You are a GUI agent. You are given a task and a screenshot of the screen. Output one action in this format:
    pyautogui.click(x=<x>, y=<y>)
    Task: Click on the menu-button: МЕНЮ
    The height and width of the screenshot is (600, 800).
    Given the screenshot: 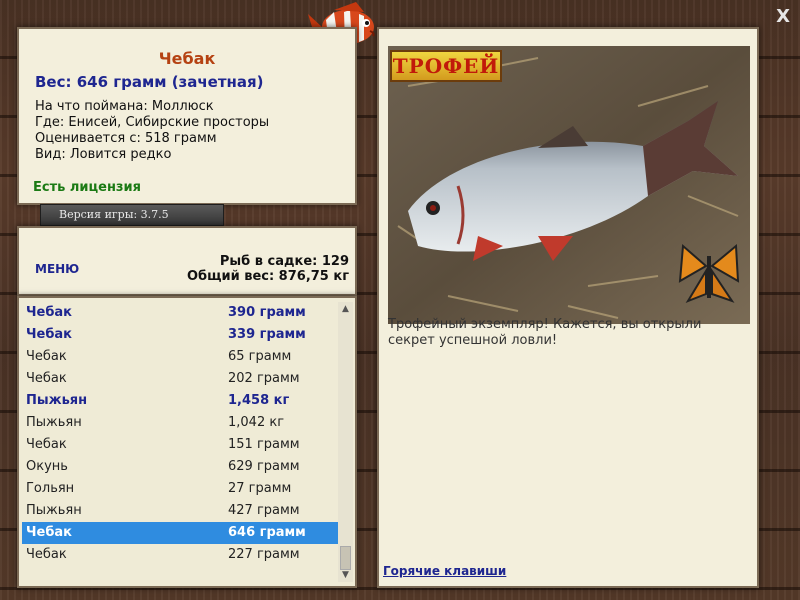 What is the action you would take?
    pyautogui.click(x=57, y=269)
    